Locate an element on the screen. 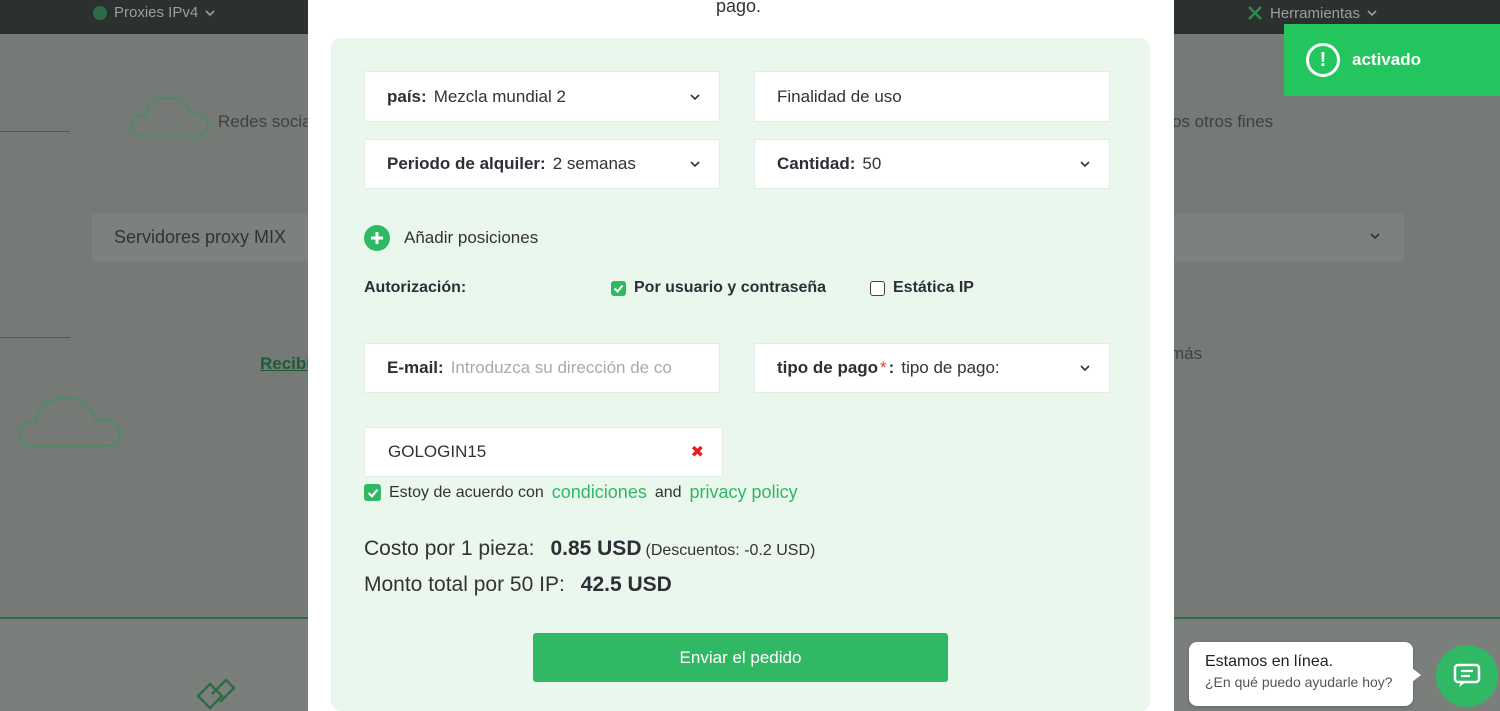  nav-label: Herramientas is located at coordinates (1315, 13).